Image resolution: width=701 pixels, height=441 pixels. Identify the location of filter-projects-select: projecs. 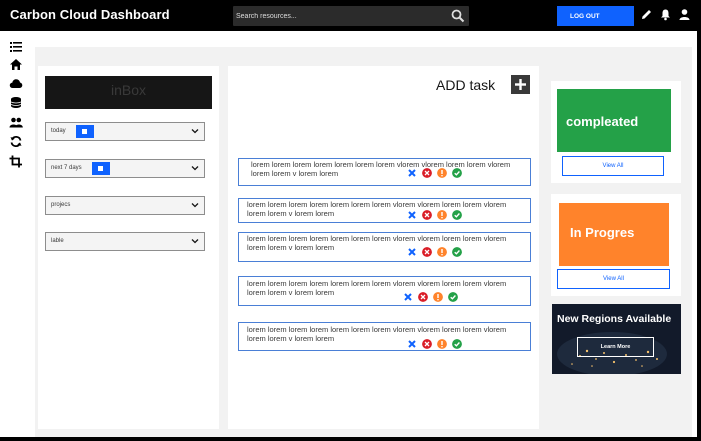
(125, 205).